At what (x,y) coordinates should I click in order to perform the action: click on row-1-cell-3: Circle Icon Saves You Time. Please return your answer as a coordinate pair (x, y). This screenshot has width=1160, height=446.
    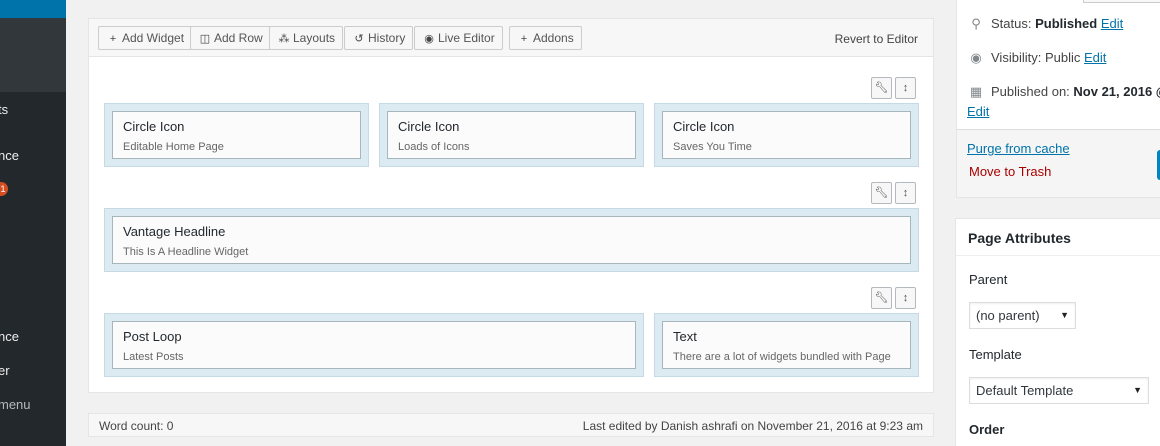
    Looking at the image, I should click on (786, 135).